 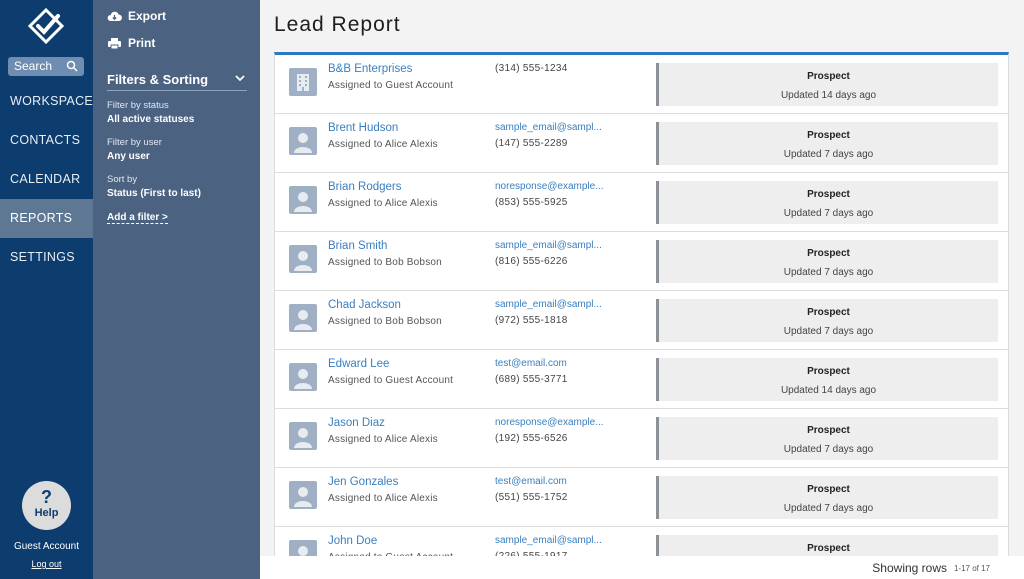 What do you see at coordinates (72, 66) in the screenshot?
I see `search-icon` at bounding box center [72, 66].